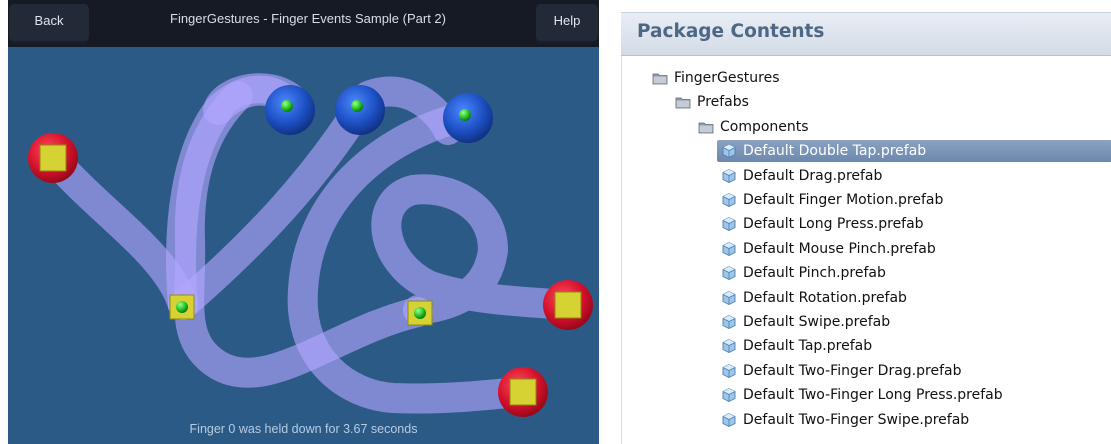 The width and height of the screenshot is (1111, 444). What do you see at coordinates (866, 34) in the screenshot?
I see `package-header: Package Contents` at bounding box center [866, 34].